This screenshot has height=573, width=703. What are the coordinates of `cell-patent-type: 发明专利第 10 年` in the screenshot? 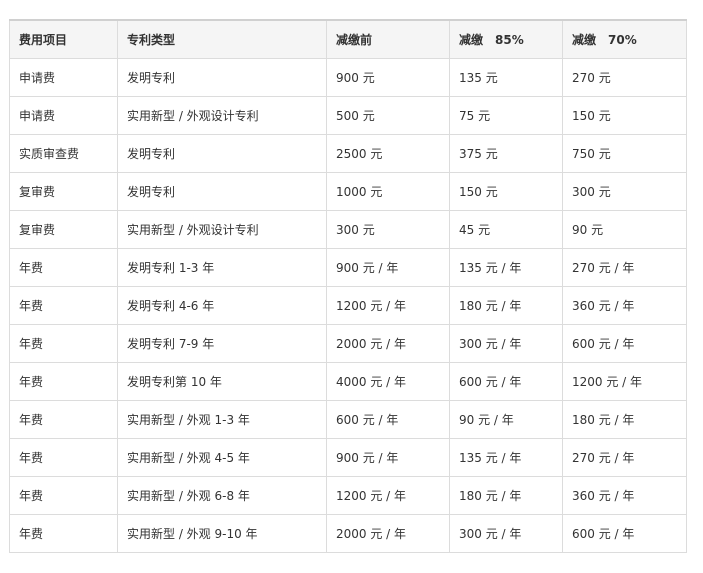 It's located at (222, 381).